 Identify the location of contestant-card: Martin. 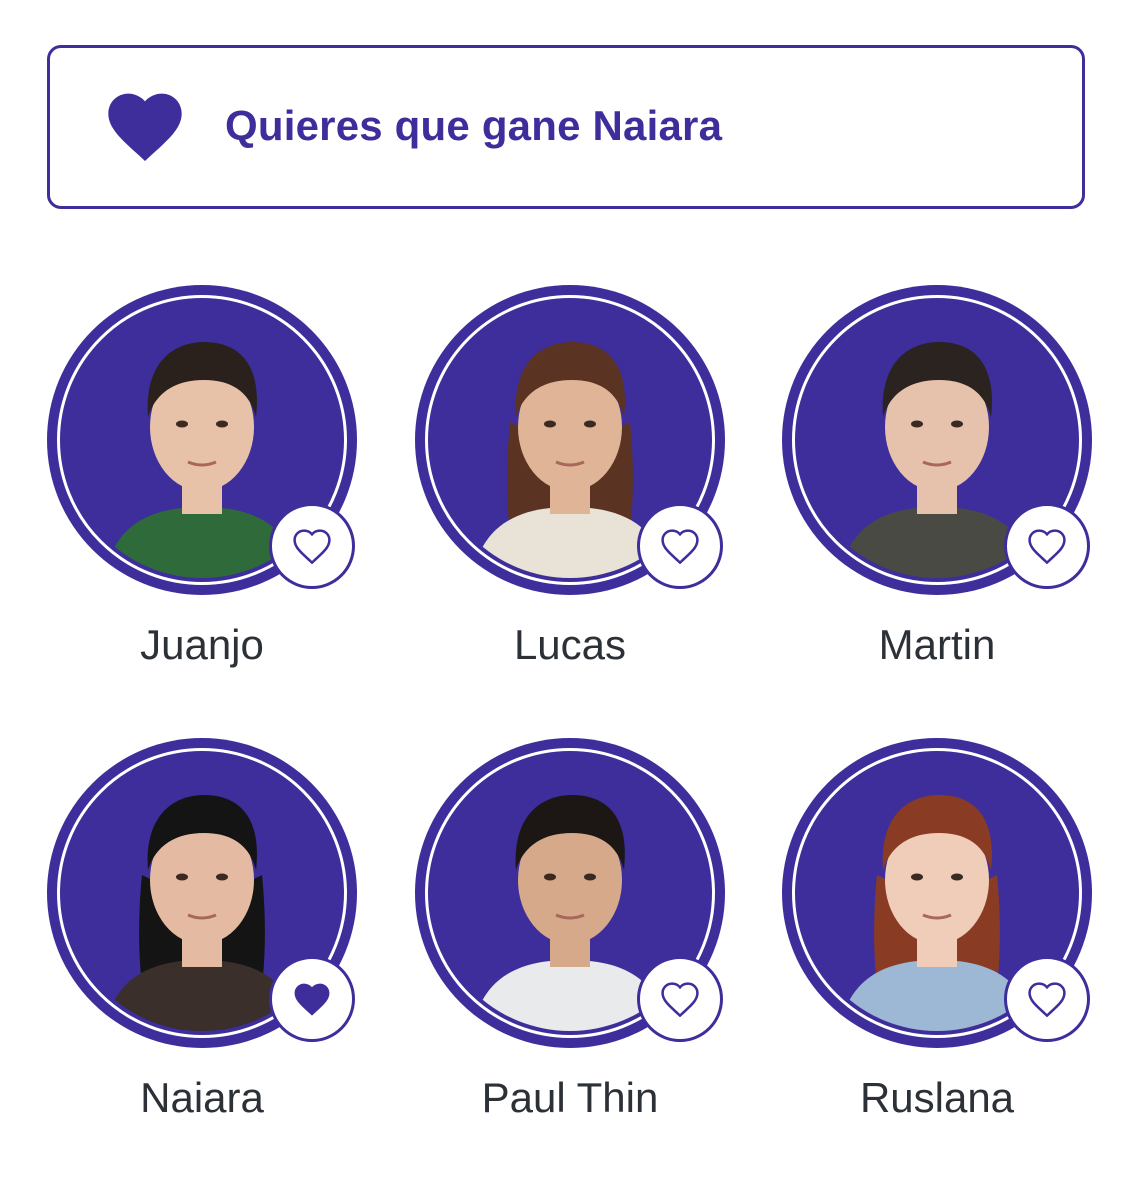
(942, 485).